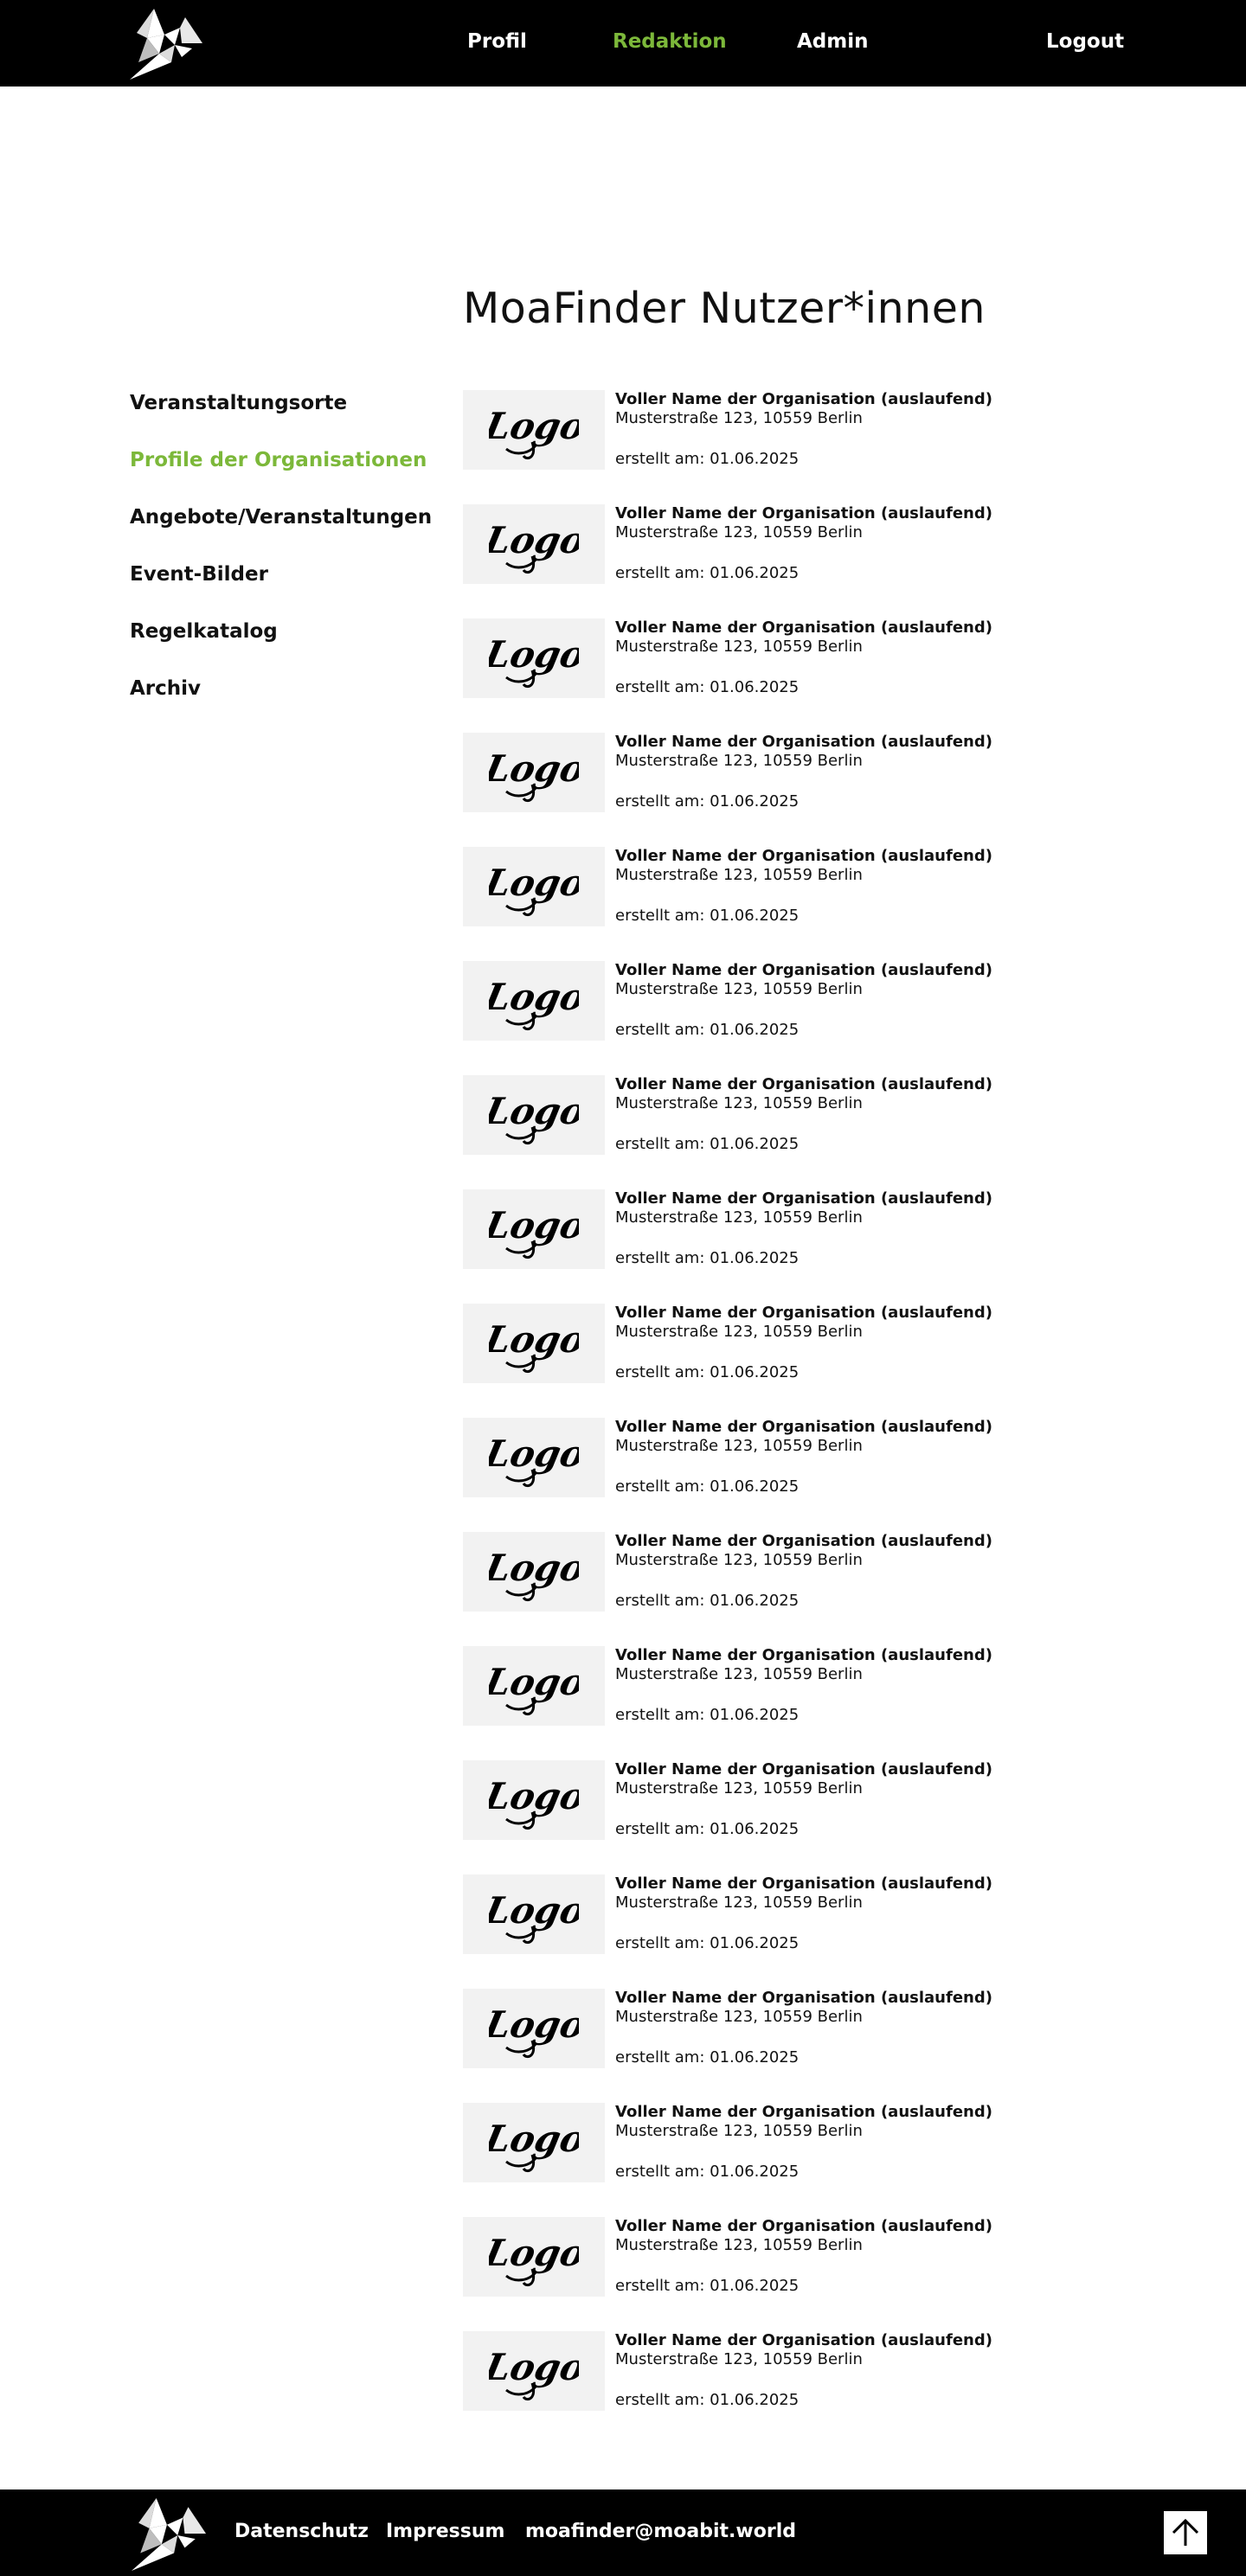  What do you see at coordinates (660, 2532) in the screenshot?
I see `footer-link-email: moafinder@moabit.world` at bounding box center [660, 2532].